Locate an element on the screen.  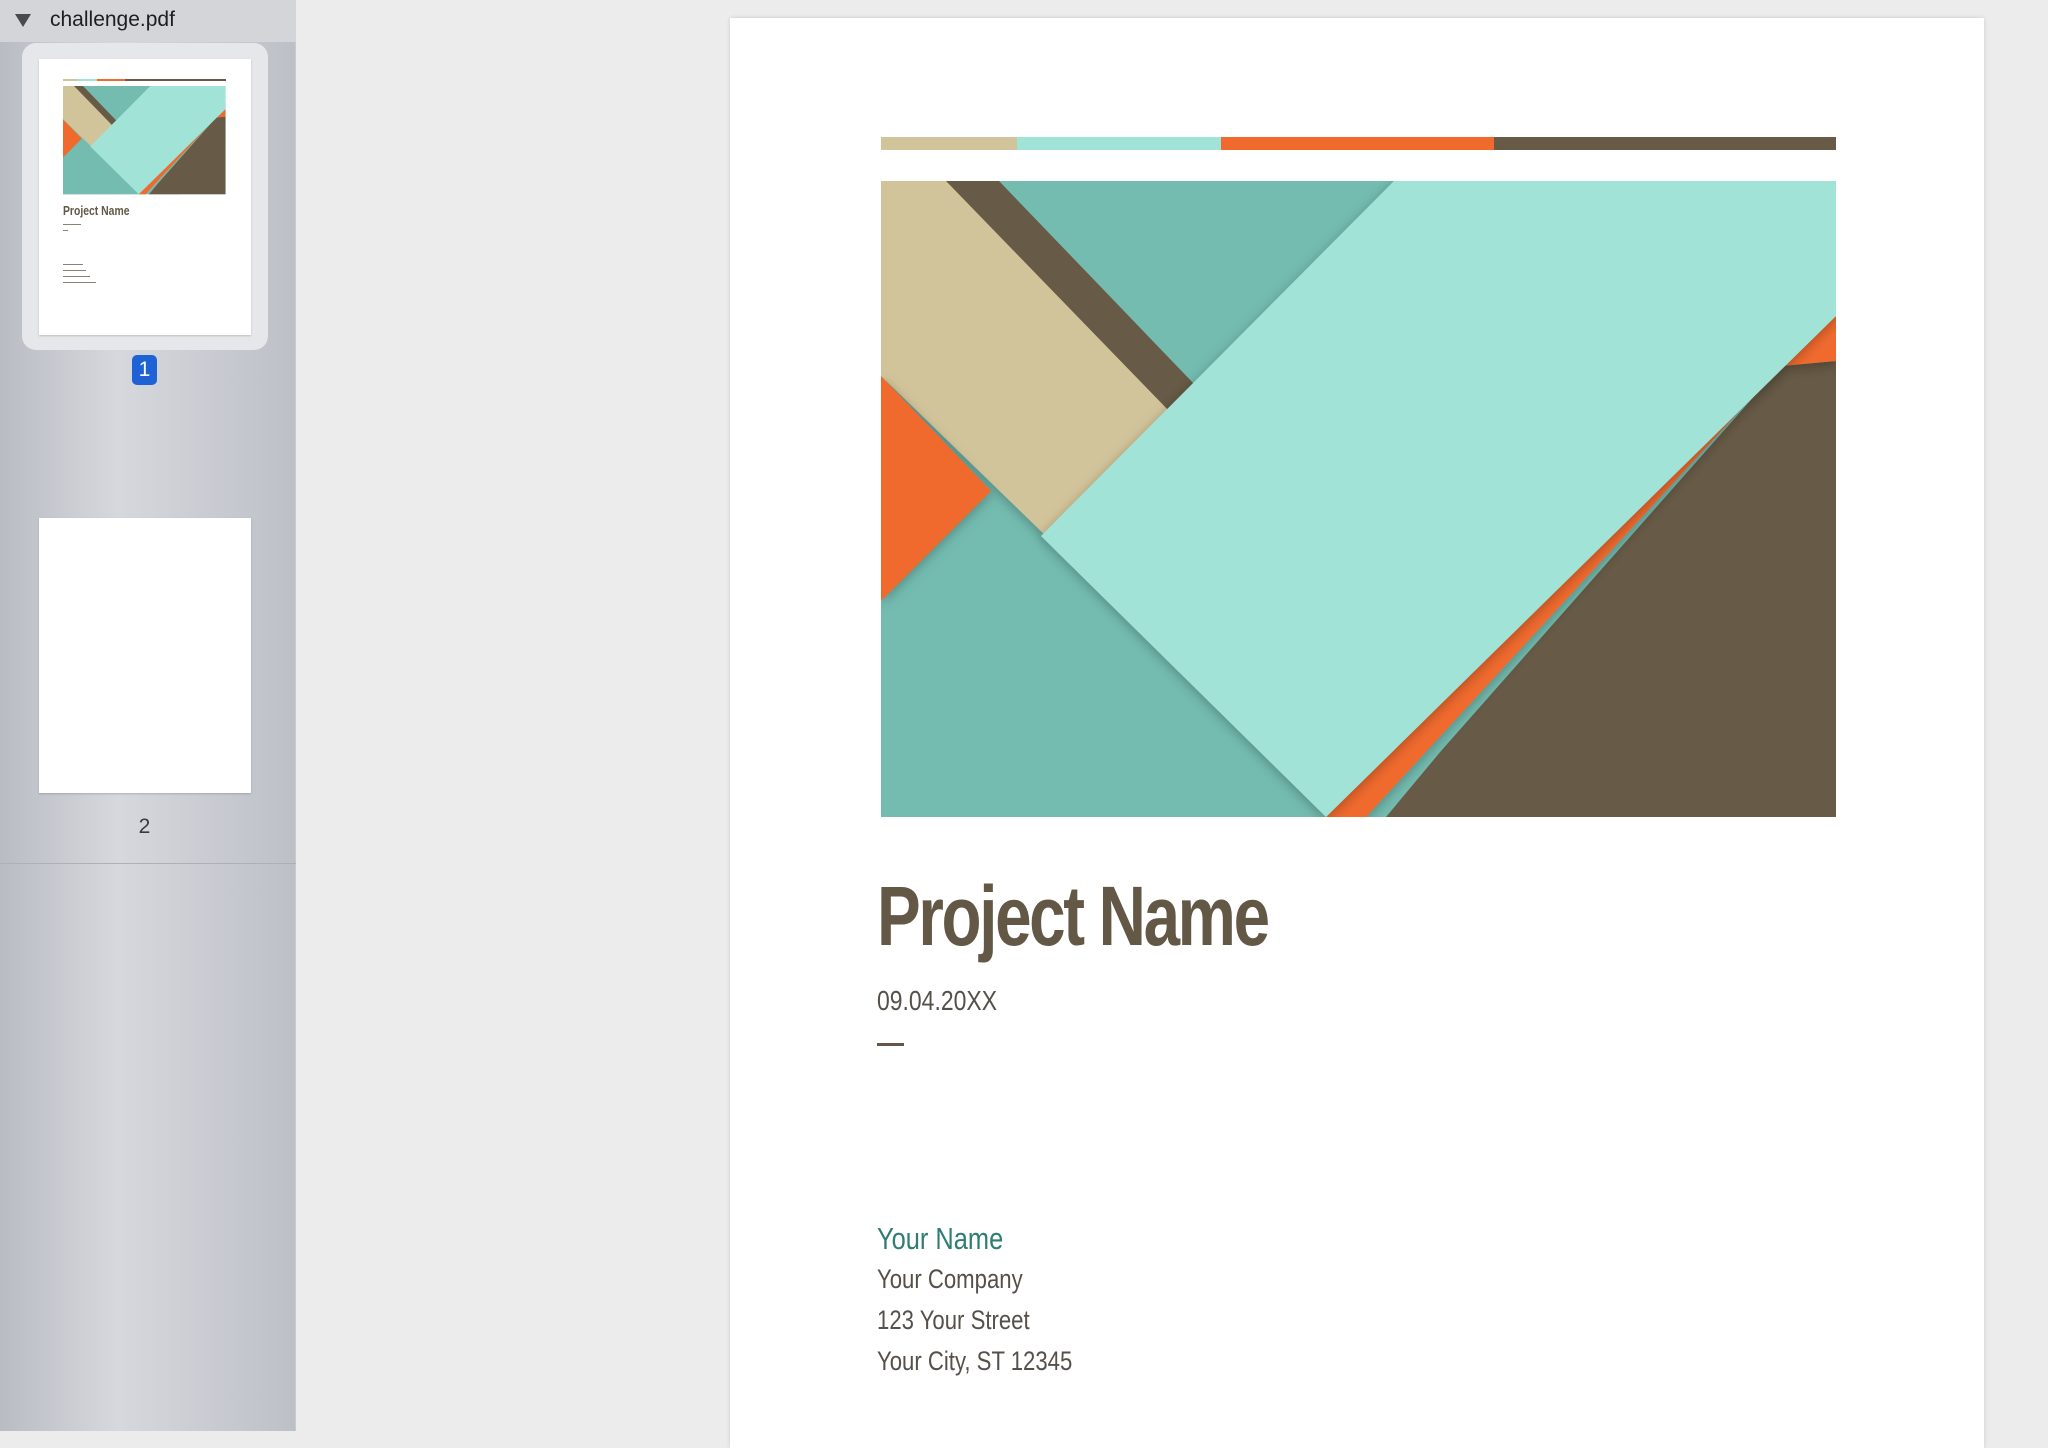
thumbnail-sidebar: challenge.pdf Project Name 1 2 is located at coordinates (148, 715).